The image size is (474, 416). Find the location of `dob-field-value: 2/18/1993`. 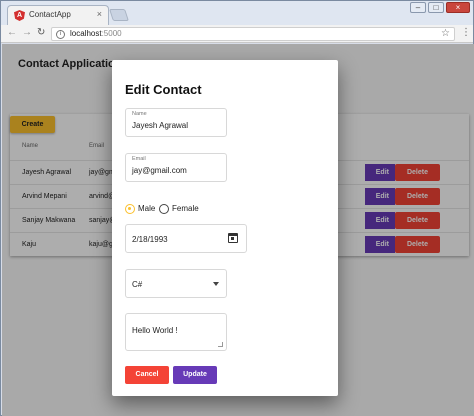

dob-field-value: 2/18/1993 is located at coordinates (150, 239).